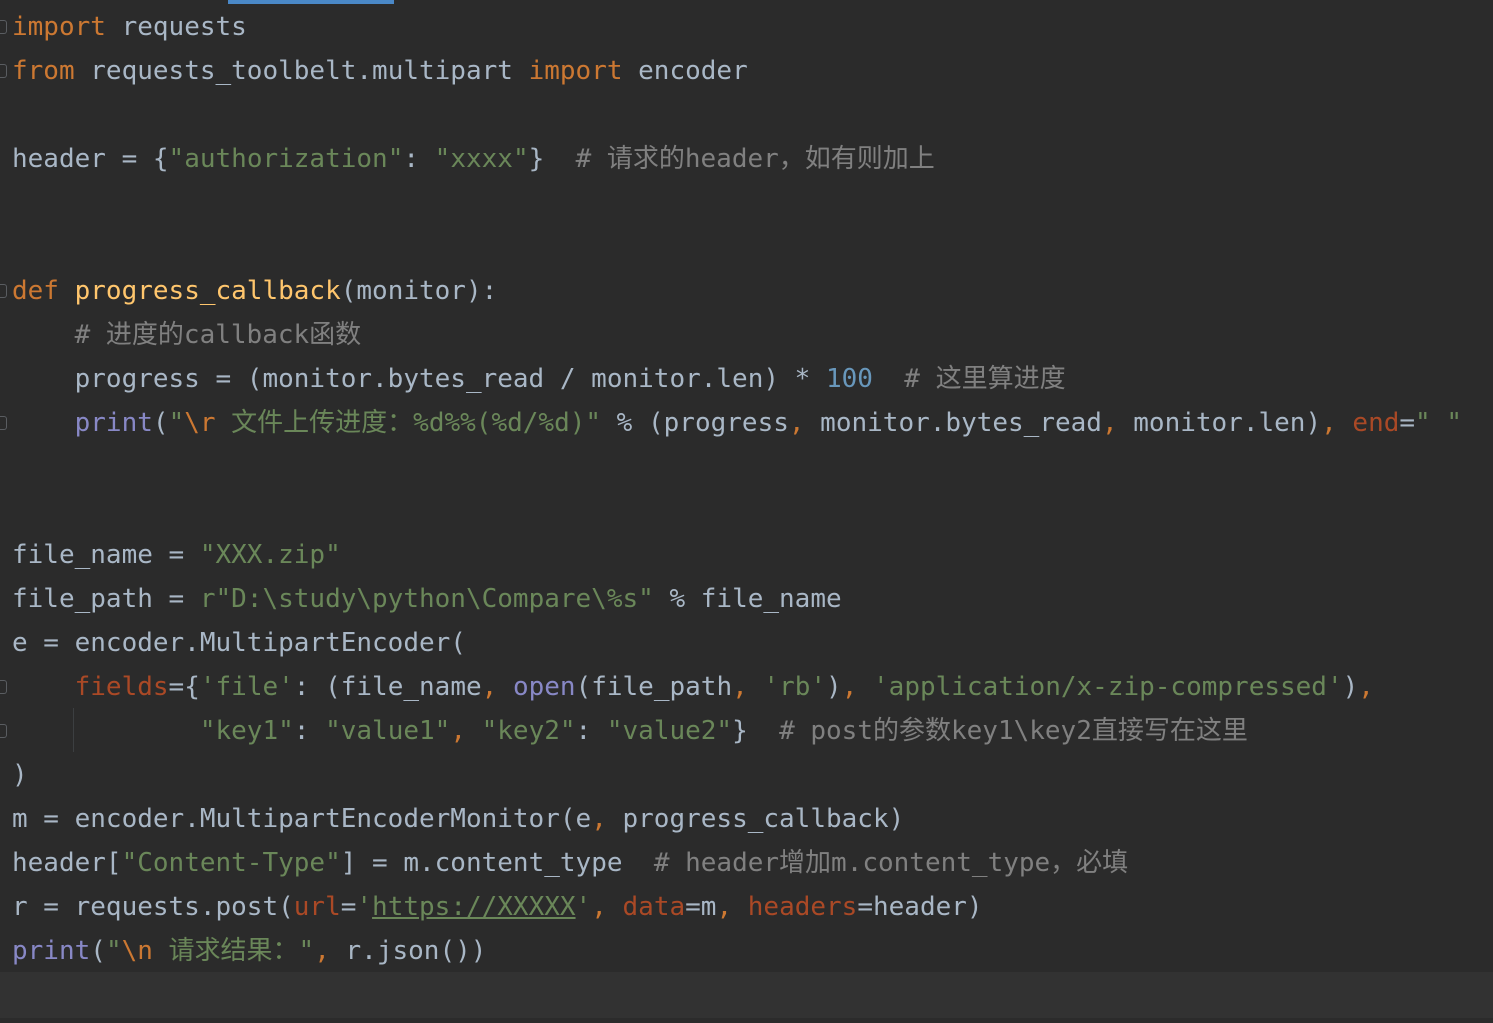 The image size is (1493, 1023). Describe the element at coordinates (528, 731) in the screenshot. I see `code-token: "key2"` at that location.